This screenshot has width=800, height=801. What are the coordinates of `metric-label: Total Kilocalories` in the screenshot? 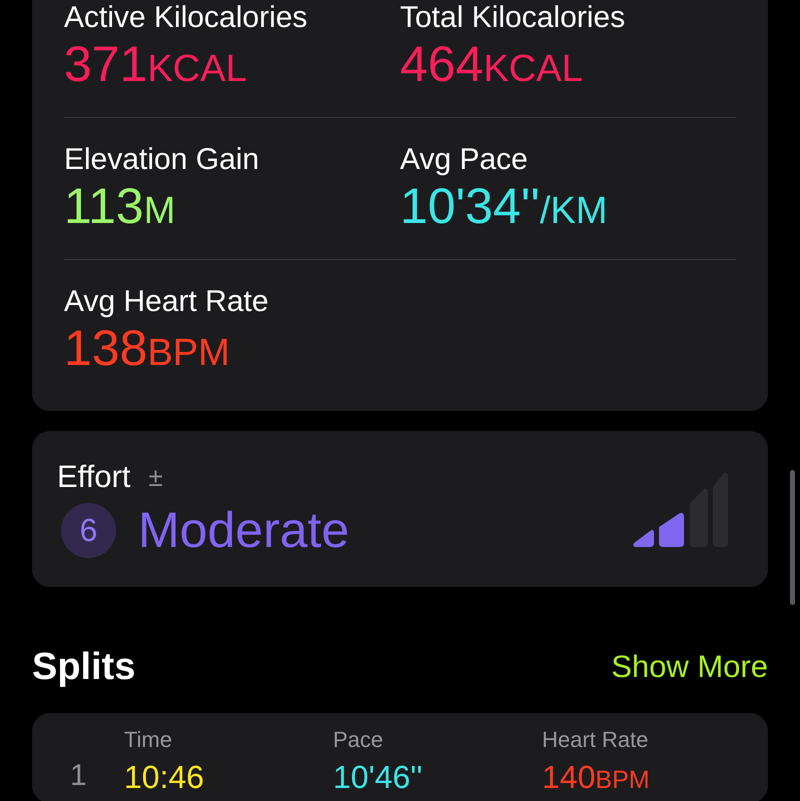 It's located at (513, 18).